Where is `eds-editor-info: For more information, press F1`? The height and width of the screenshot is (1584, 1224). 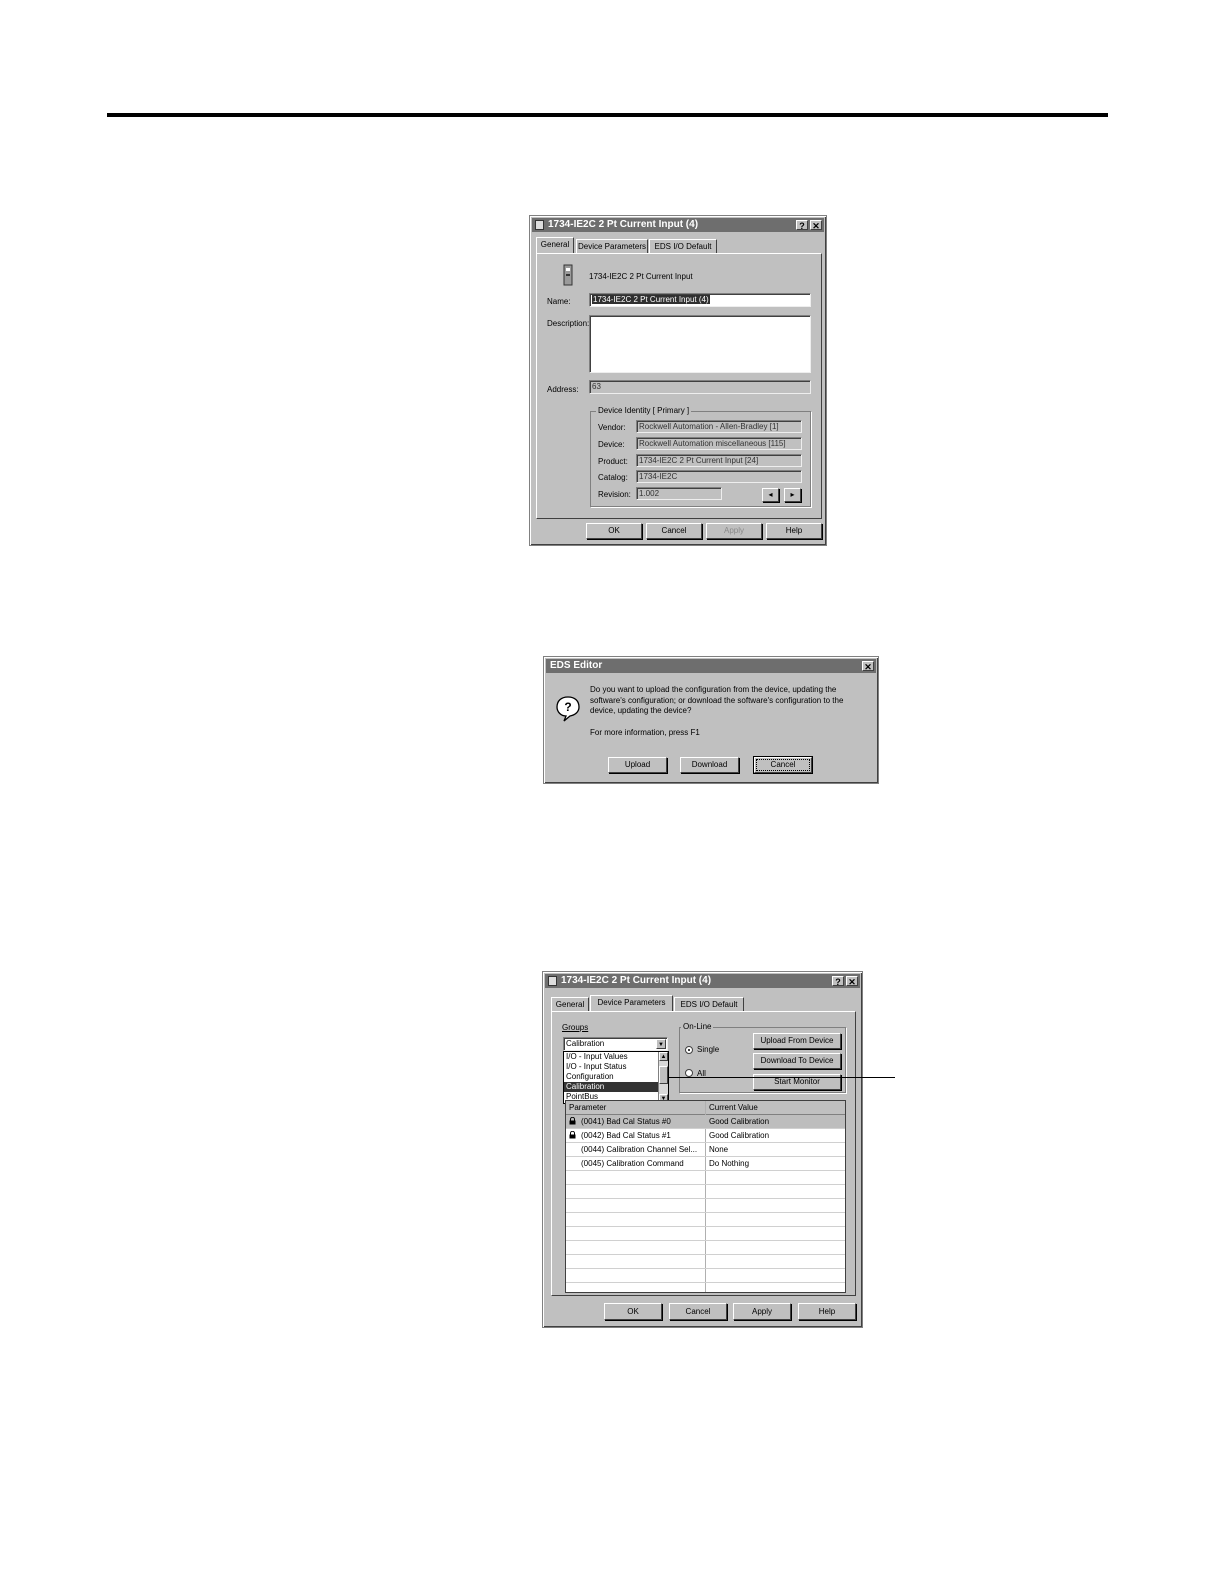
eds-editor-info: For more information, press F1 is located at coordinates (645, 732).